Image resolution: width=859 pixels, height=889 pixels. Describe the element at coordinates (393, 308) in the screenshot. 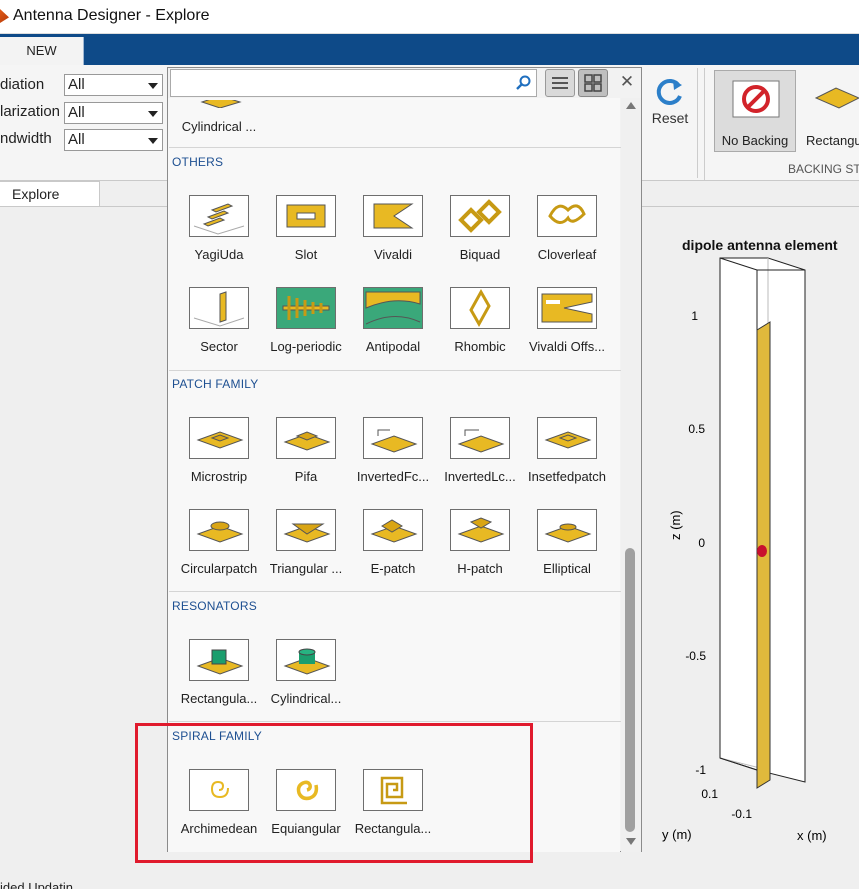

I see `antipodal-icon` at that location.